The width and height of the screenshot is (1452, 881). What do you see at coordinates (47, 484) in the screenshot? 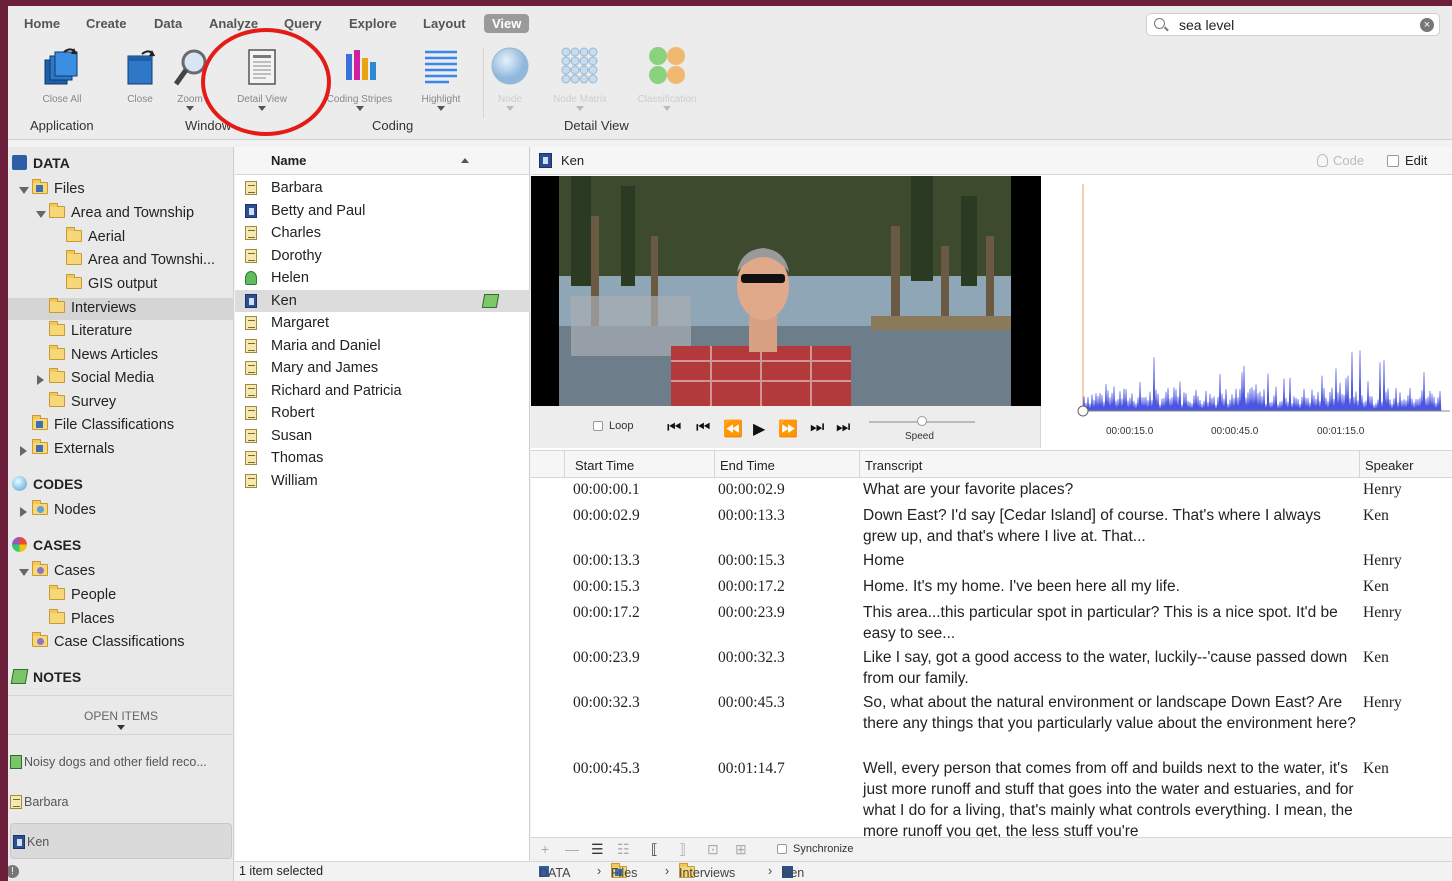
I see `section-codes: CODES` at bounding box center [47, 484].